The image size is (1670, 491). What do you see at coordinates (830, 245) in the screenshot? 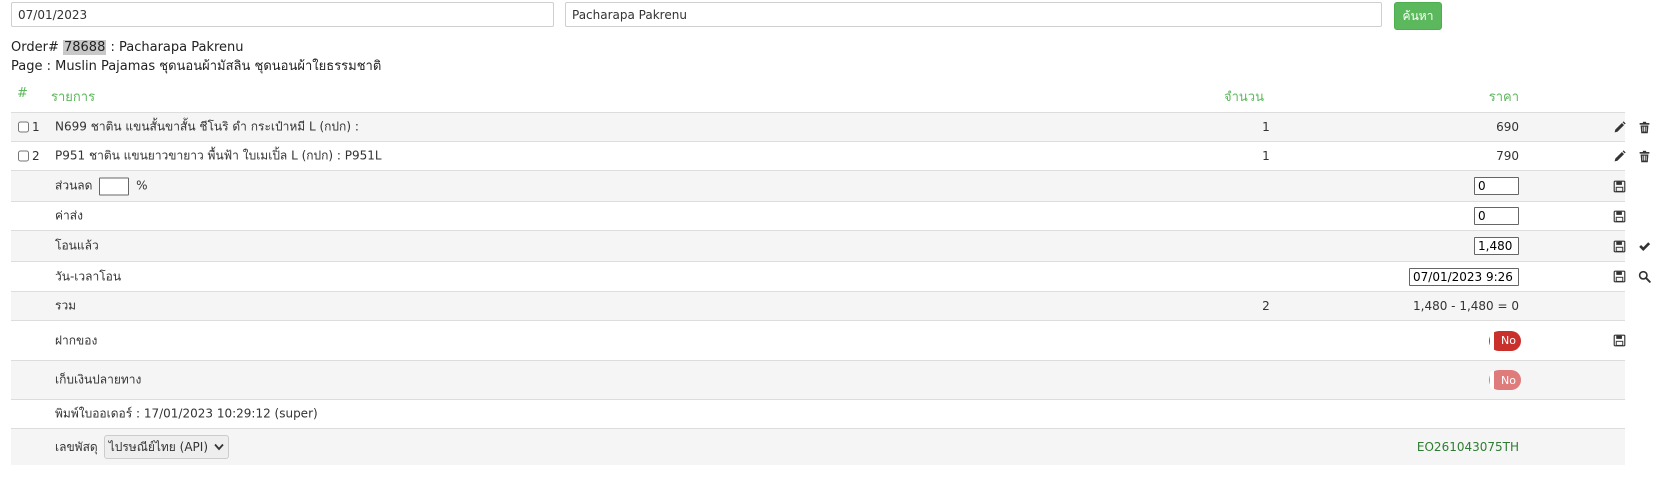
I see `transferred-row: โอนแล้ว` at bounding box center [830, 245].